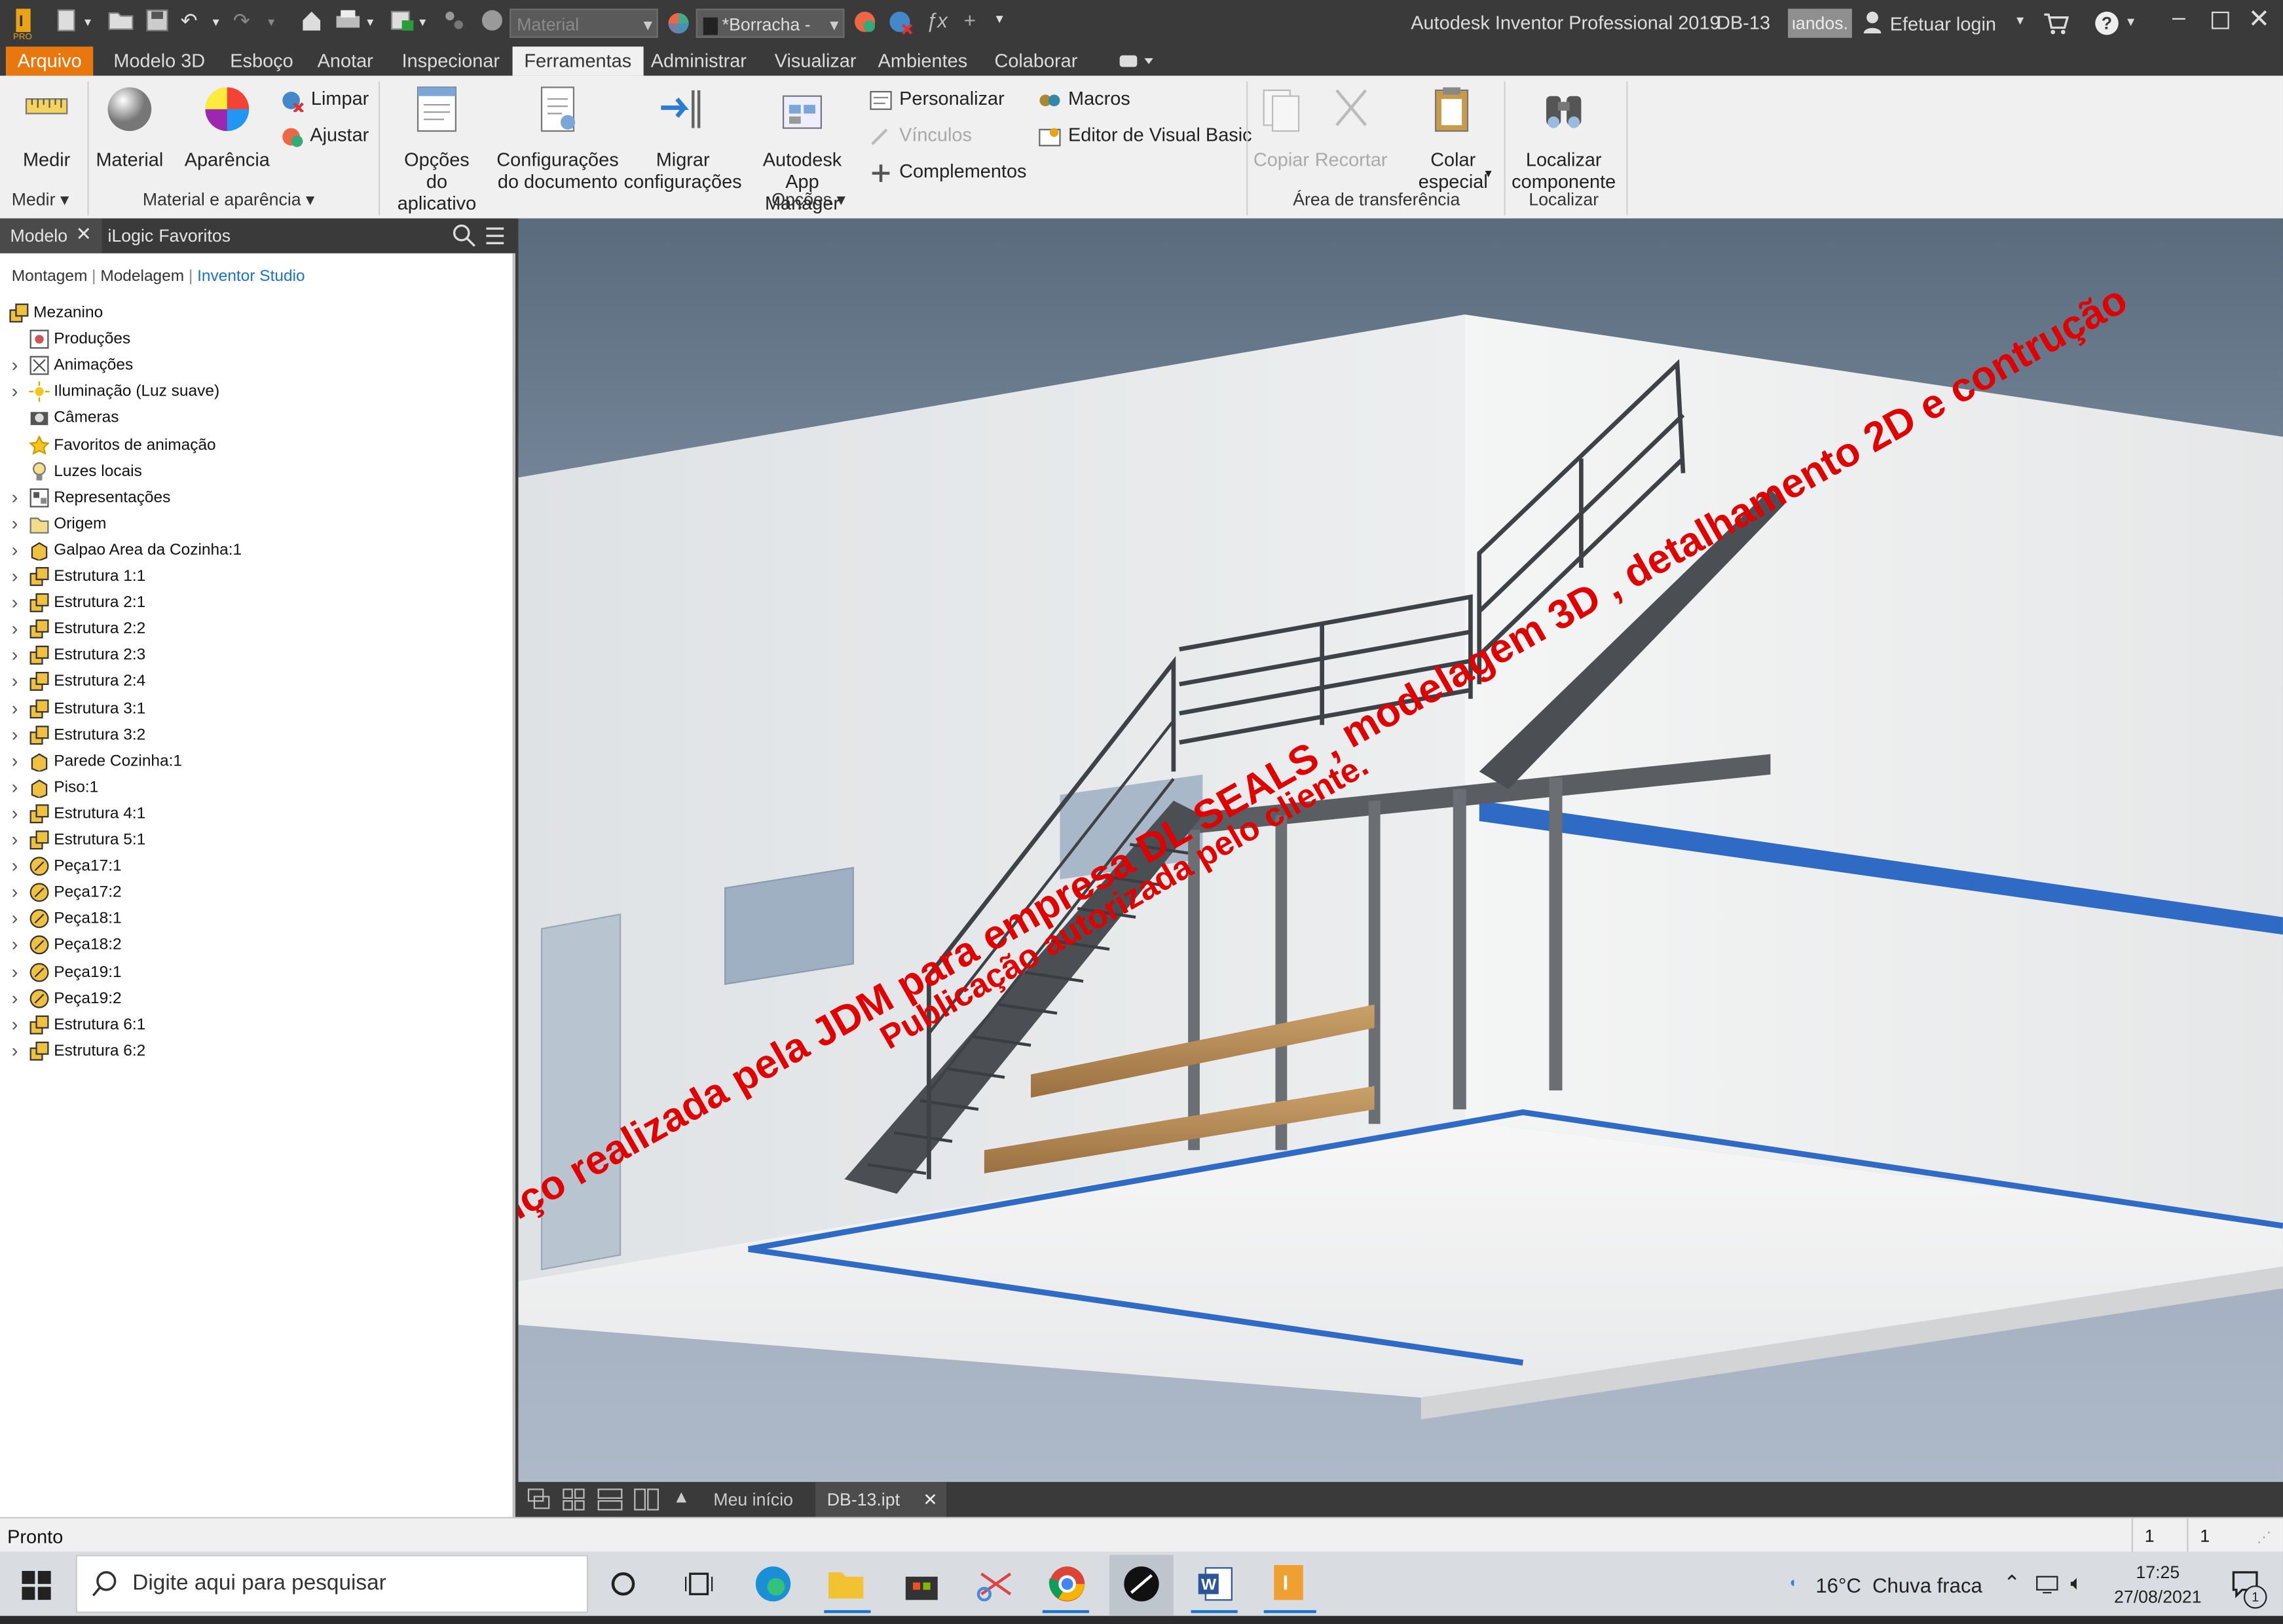 This screenshot has width=2283, height=1624. I want to click on tile-horizontal-icon, so click(610, 1503).